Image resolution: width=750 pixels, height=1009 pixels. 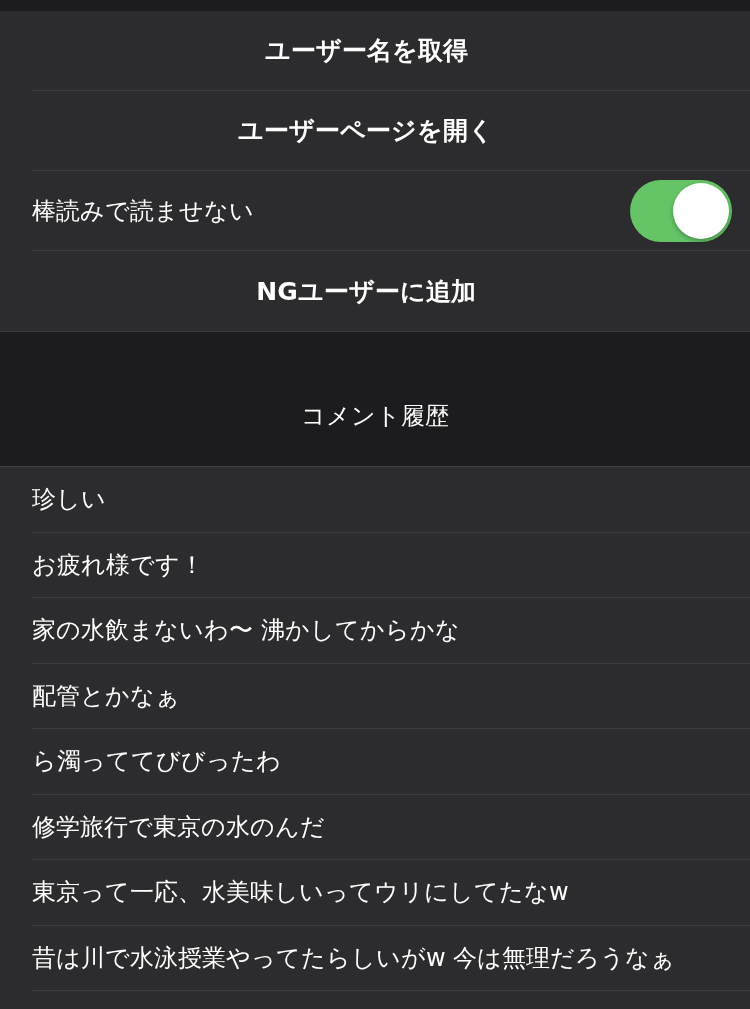 What do you see at coordinates (246, 630) in the screenshot?
I see `comment-text: 家の水飲まないわ〜 沸かしてからかな` at bounding box center [246, 630].